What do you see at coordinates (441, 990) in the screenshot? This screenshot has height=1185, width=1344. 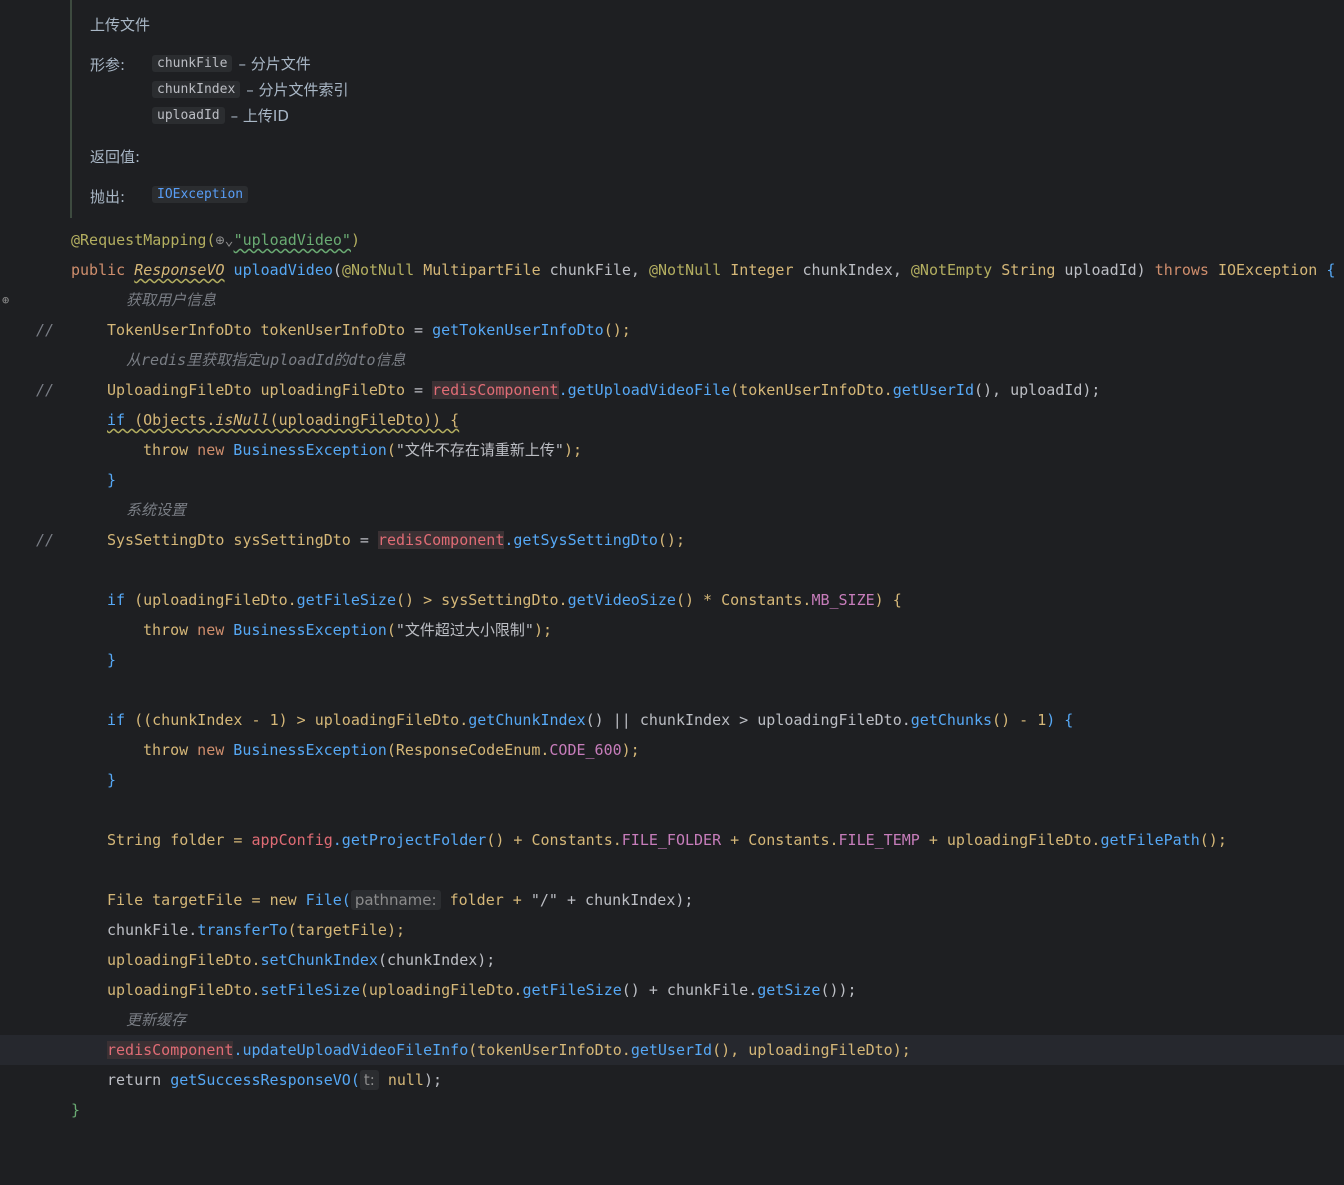 I see `expr: (uploadingFileDto.` at bounding box center [441, 990].